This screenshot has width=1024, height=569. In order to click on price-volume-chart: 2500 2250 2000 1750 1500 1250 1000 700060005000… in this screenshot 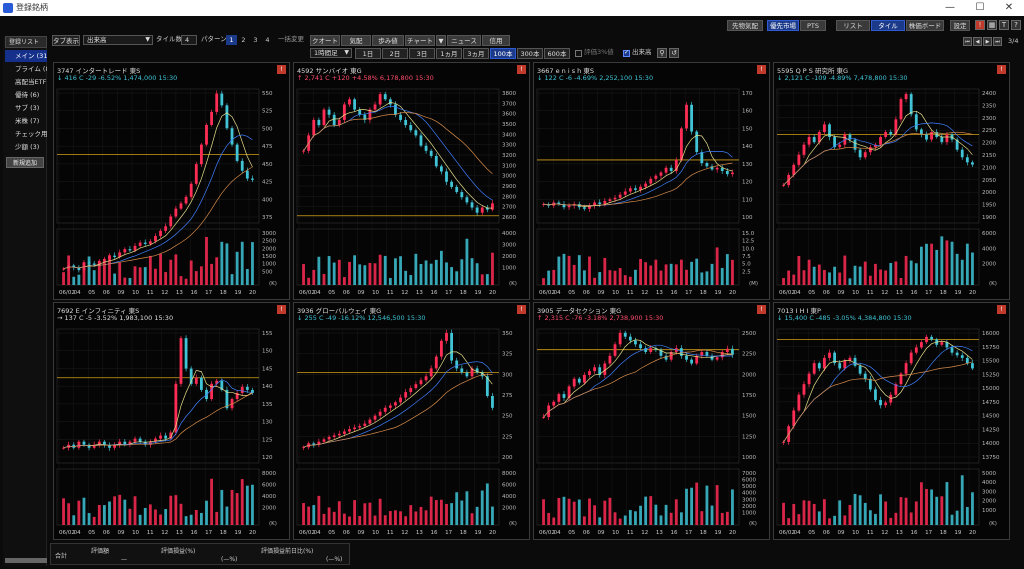, I will do `click(652, 431)`.